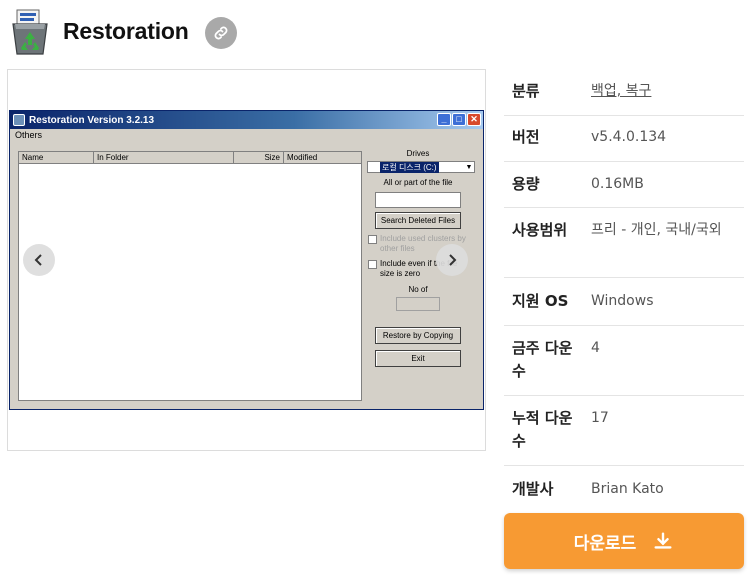 The image size is (750, 578). What do you see at coordinates (418, 220) in the screenshot?
I see `search-deleted-button: Search Deleted Files` at bounding box center [418, 220].